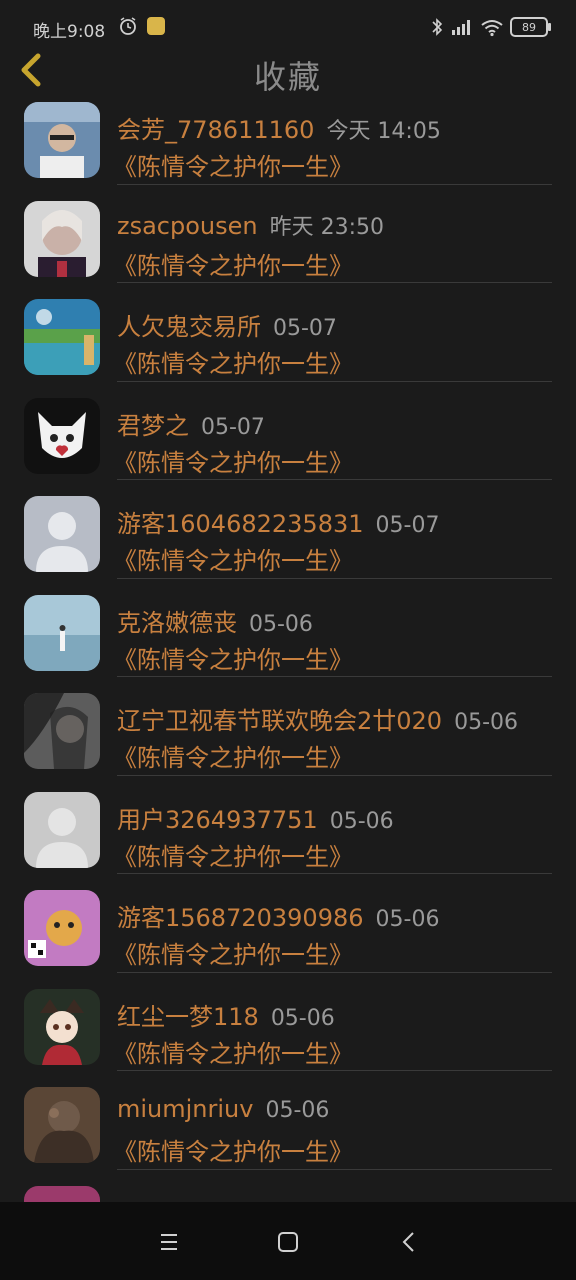 Image resolution: width=576 pixels, height=1280 pixels. I want to click on list-item: miumjnriuv 05-06 《陈情令之护你一生》, so click(288, 1128).